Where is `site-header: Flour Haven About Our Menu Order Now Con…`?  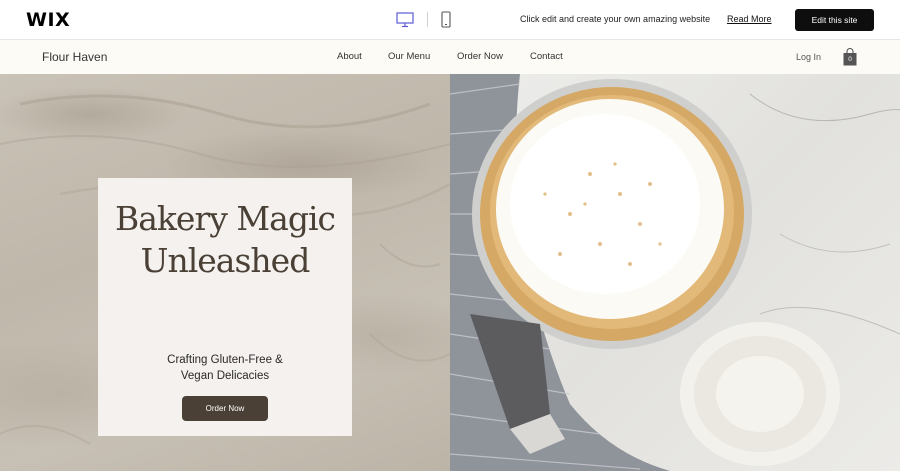
site-header: Flour Haven About Our Menu Order Now Con… is located at coordinates (450, 57).